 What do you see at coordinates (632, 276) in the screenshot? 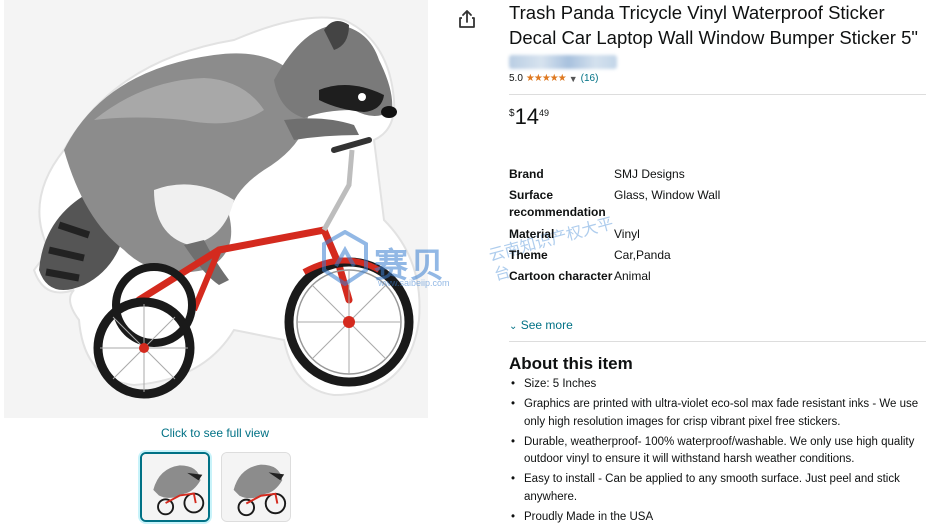
I see `spec-value: Animal` at bounding box center [632, 276].